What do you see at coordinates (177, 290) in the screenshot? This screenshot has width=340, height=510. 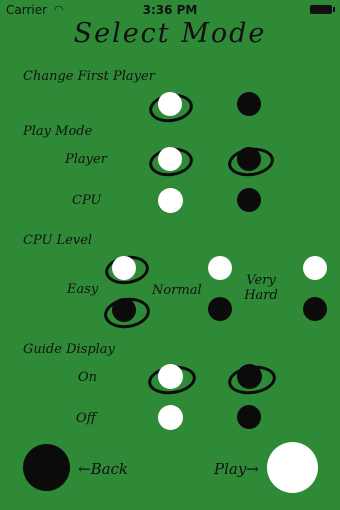 I see `option-normal-label: Normal` at bounding box center [177, 290].